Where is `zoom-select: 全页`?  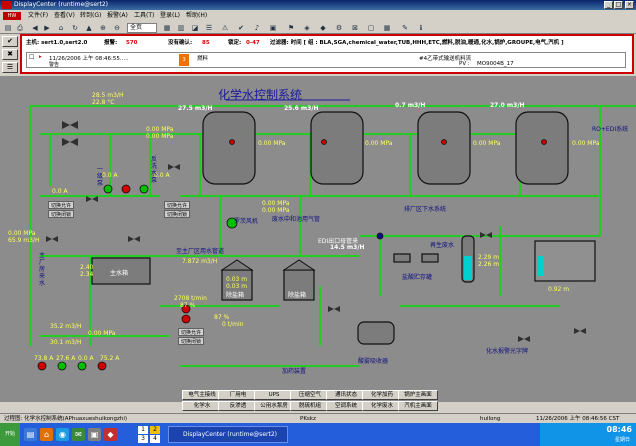 zoom-select: 全页 is located at coordinates (142, 28).